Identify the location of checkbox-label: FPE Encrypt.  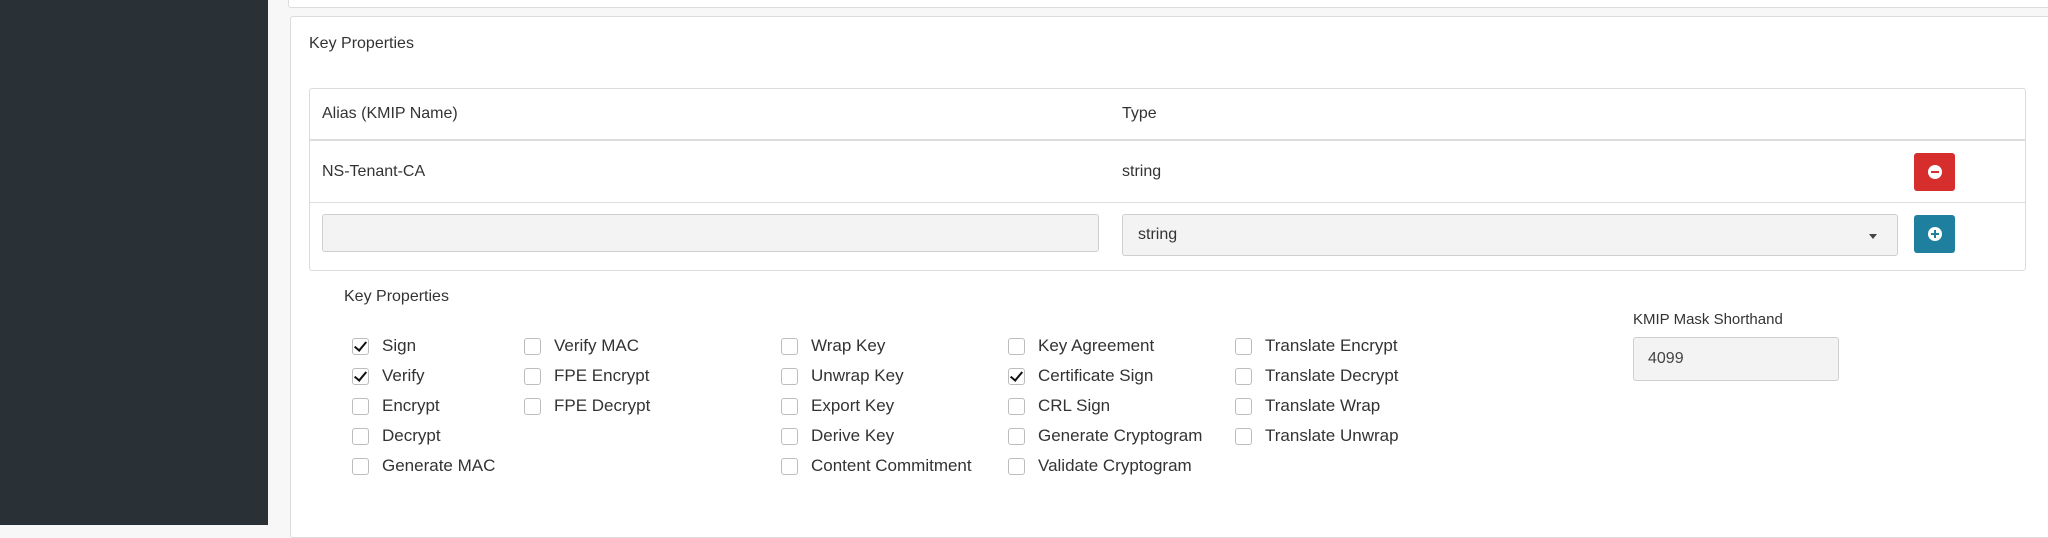
(602, 375).